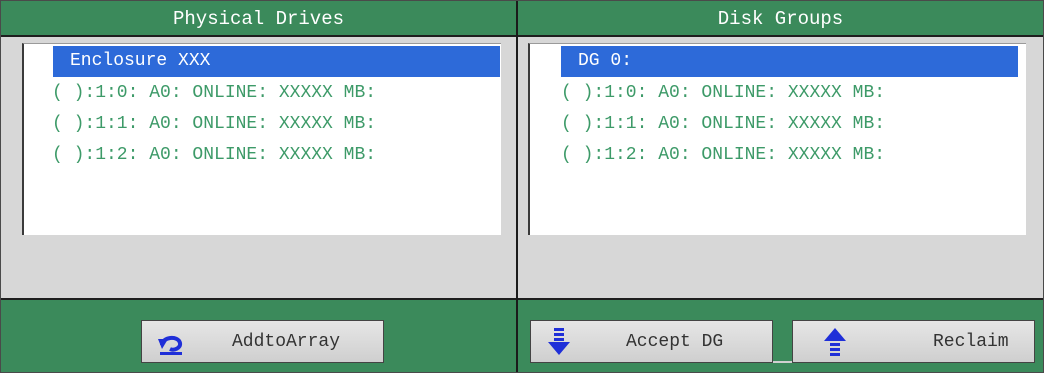  What do you see at coordinates (171, 342) in the screenshot?
I see `undo-arrow-icon` at bounding box center [171, 342].